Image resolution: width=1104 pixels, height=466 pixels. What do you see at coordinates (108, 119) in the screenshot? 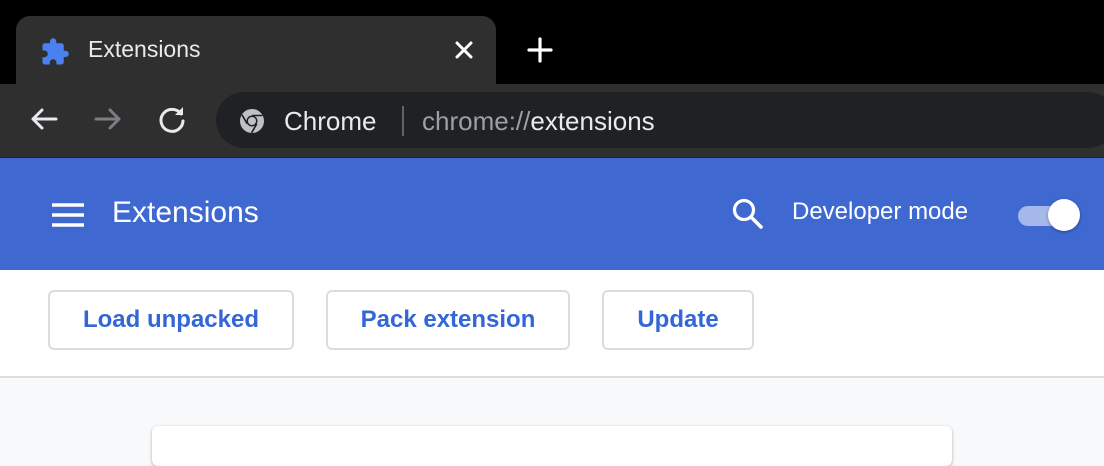
I see `forward-arrow-icon` at bounding box center [108, 119].